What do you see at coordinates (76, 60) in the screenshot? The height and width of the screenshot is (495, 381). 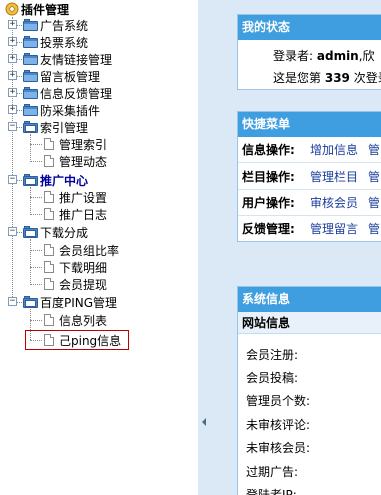 I see `tree-item-label: 友情链接管理` at bounding box center [76, 60].